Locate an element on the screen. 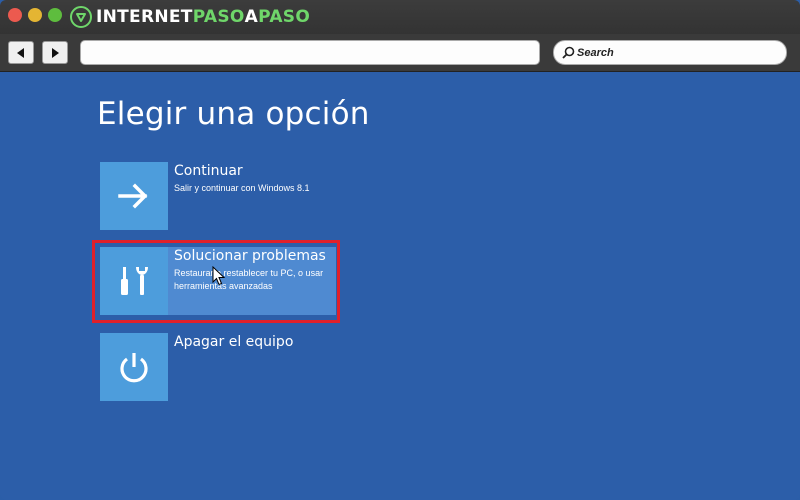 This screenshot has width=800, height=500. browser-toolbar: Search is located at coordinates (400, 53).